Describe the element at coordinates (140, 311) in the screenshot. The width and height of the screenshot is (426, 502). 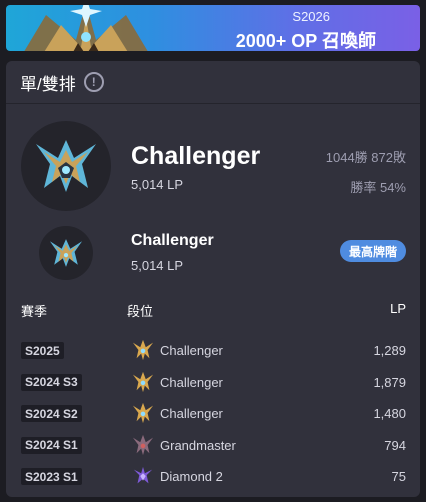
I see `header-tier: 段位` at that location.